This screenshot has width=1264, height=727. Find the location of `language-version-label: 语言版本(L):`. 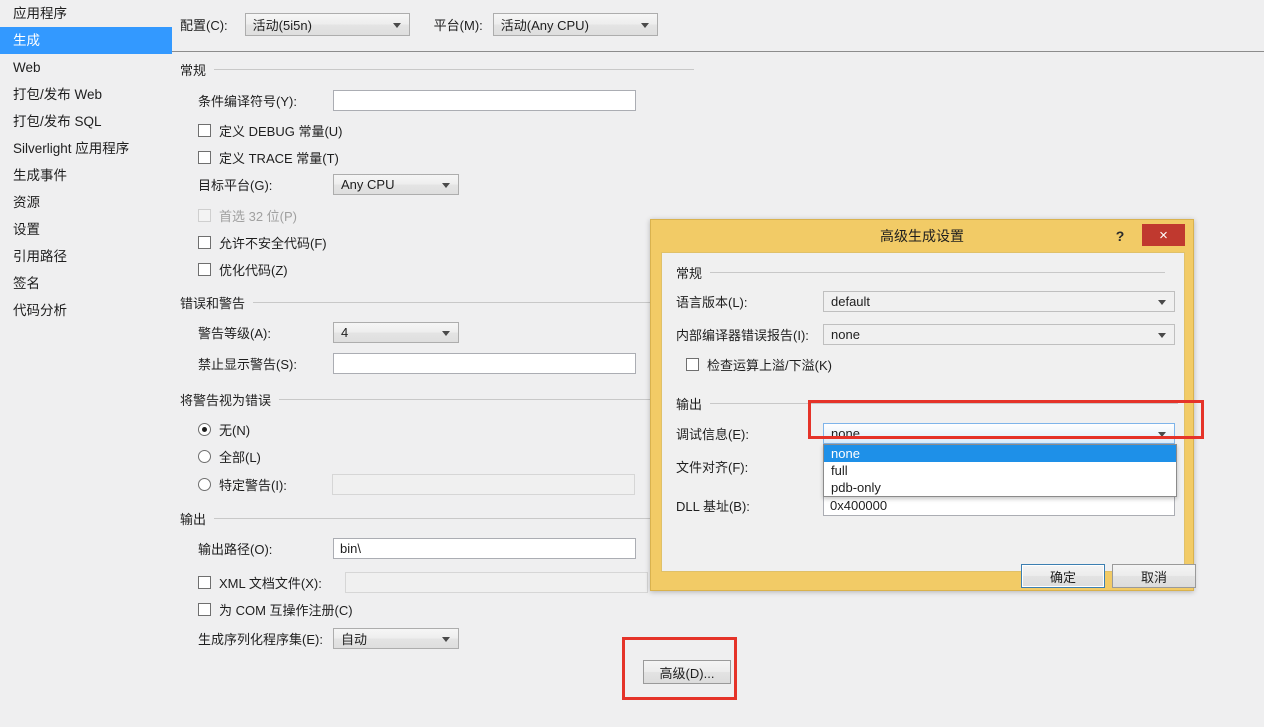

language-version-label: 语言版本(L): is located at coordinates (712, 302).